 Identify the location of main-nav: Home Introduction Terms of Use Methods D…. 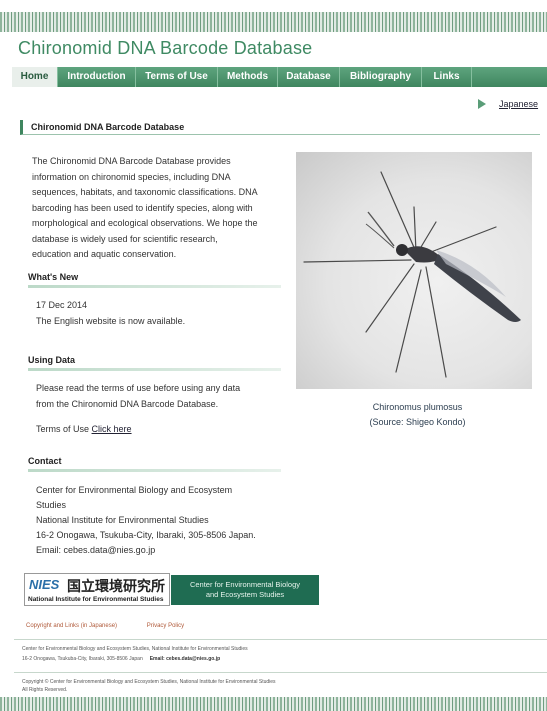
(279, 77).